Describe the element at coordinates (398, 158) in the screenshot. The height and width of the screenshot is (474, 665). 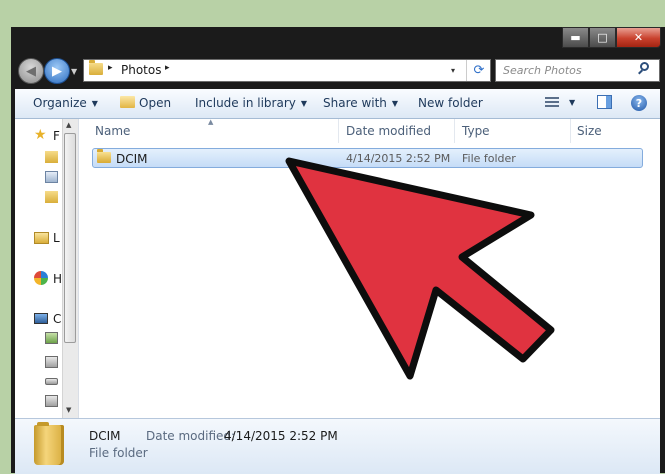
I see `file-date-modified: 4/14/2015 2:52 PM` at that location.